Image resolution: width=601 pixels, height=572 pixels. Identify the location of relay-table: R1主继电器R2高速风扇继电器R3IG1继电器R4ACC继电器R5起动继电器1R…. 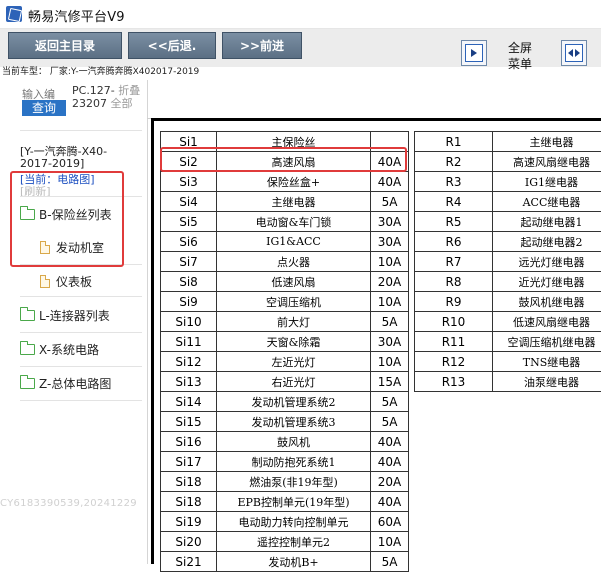
(507, 261).